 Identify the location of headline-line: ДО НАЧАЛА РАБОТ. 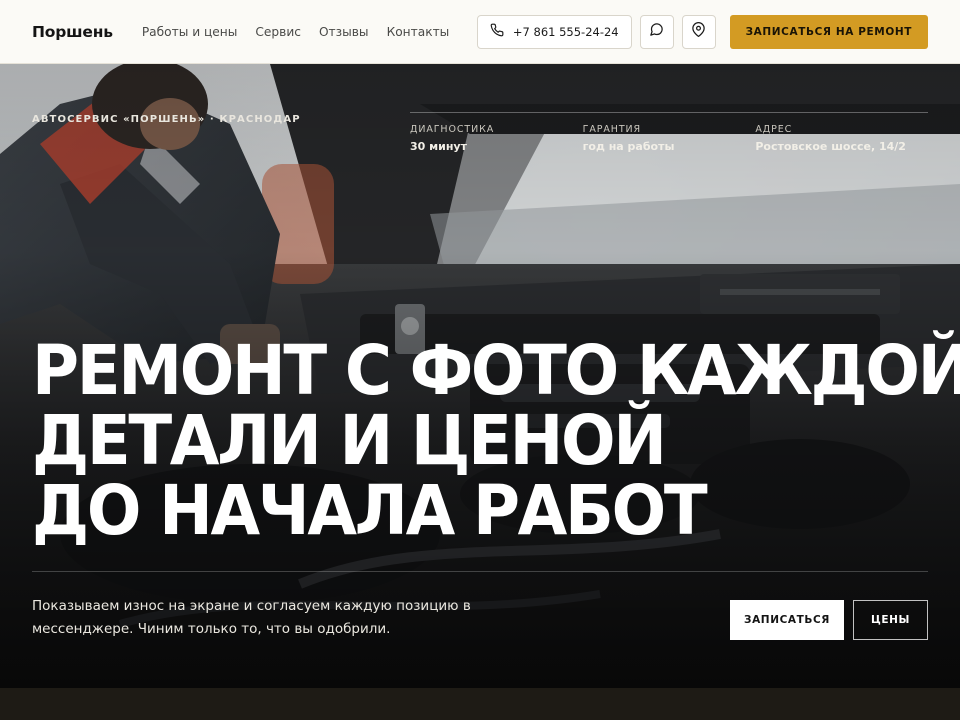
(455, 511).